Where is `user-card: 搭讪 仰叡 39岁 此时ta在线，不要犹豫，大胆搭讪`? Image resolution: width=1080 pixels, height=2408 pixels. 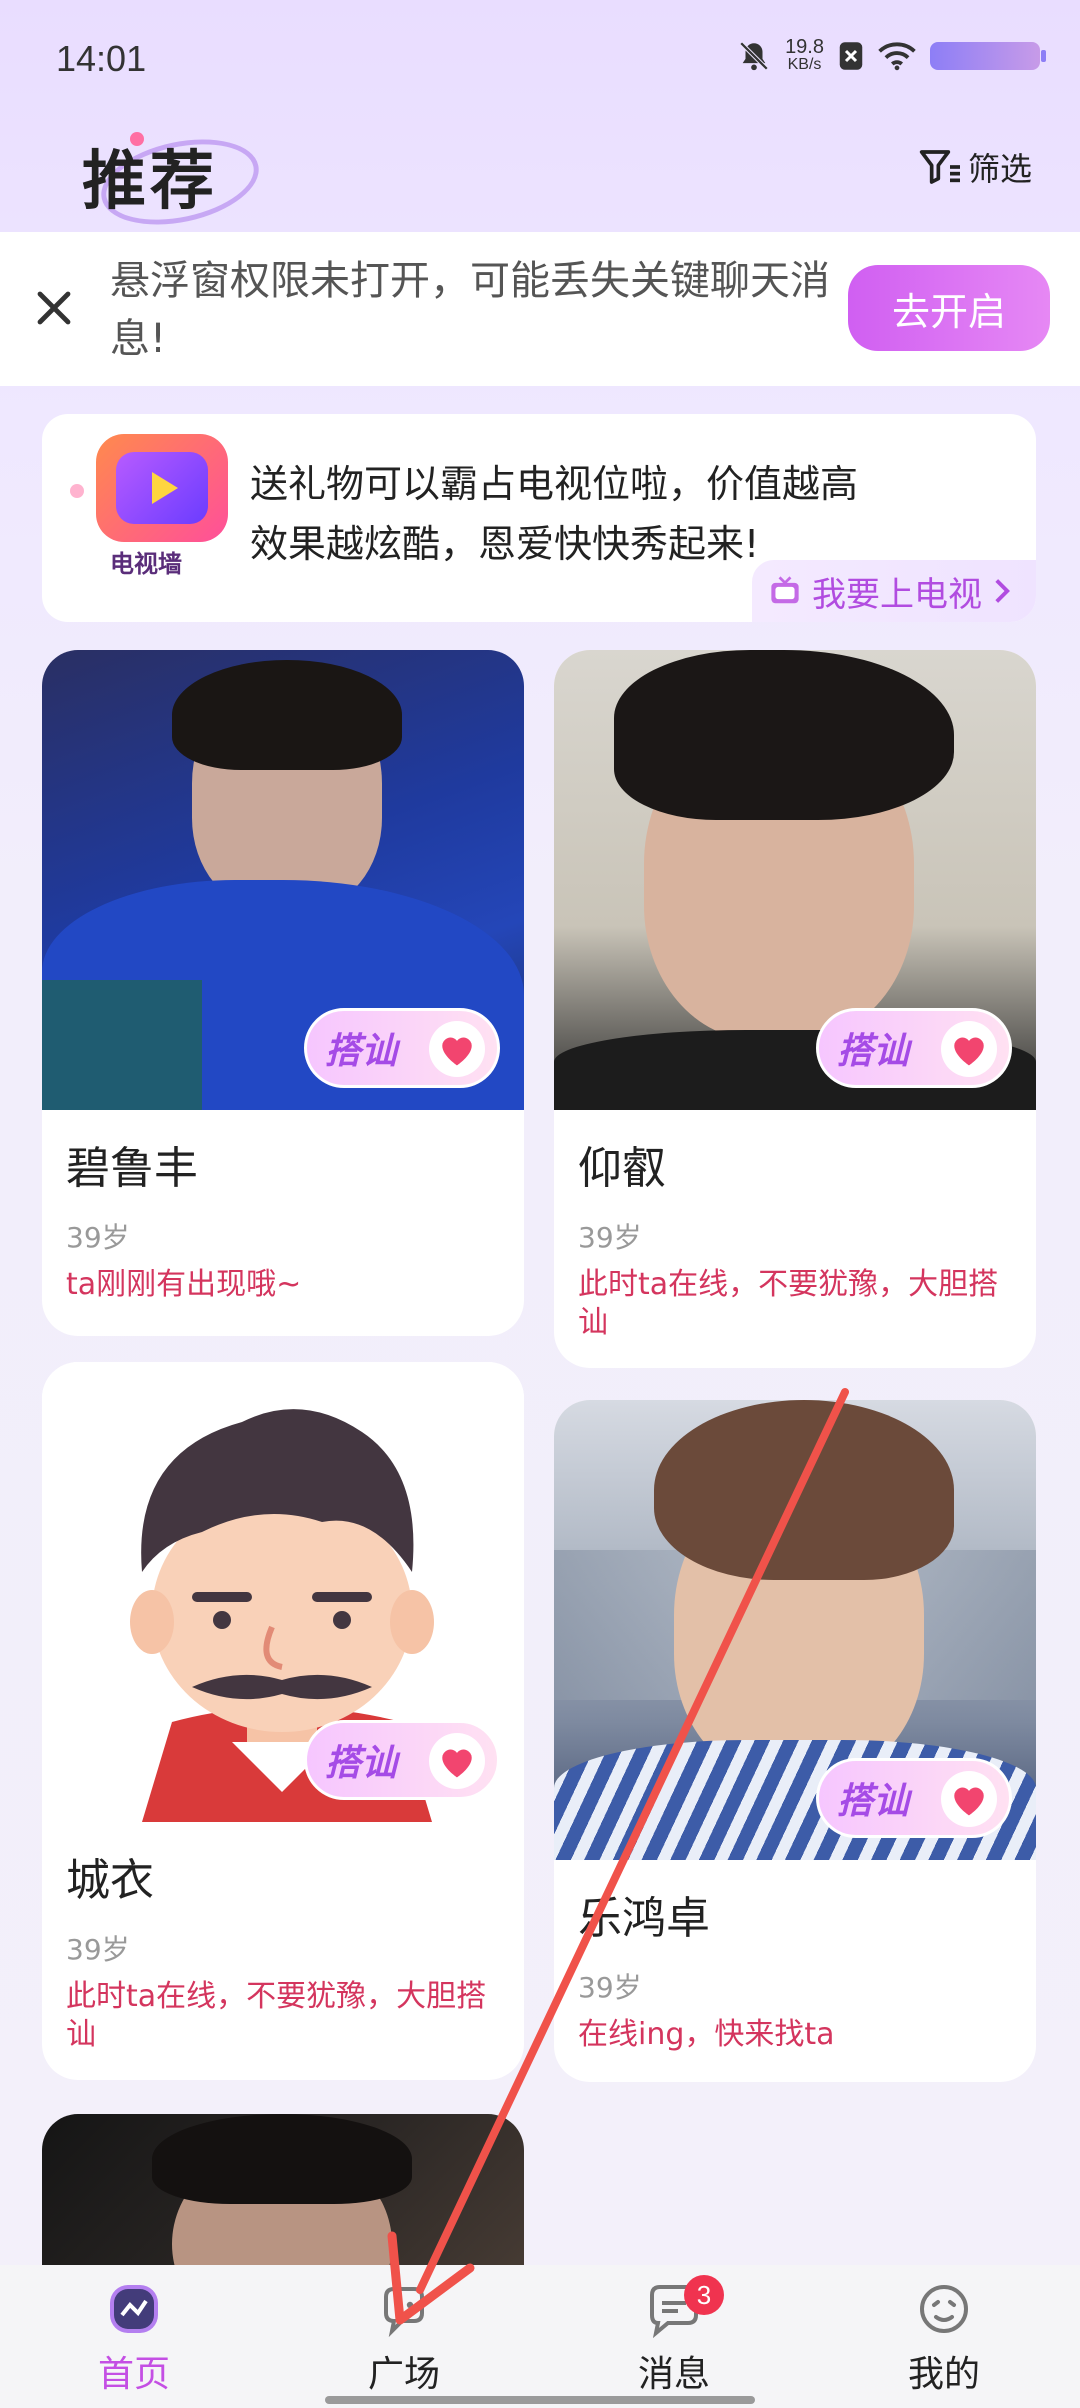 user-card: 搭讪 仰叡 39岁 此时ta在线，不要犹豫，大胆搭讪 is located at coordinates (795, 1009).